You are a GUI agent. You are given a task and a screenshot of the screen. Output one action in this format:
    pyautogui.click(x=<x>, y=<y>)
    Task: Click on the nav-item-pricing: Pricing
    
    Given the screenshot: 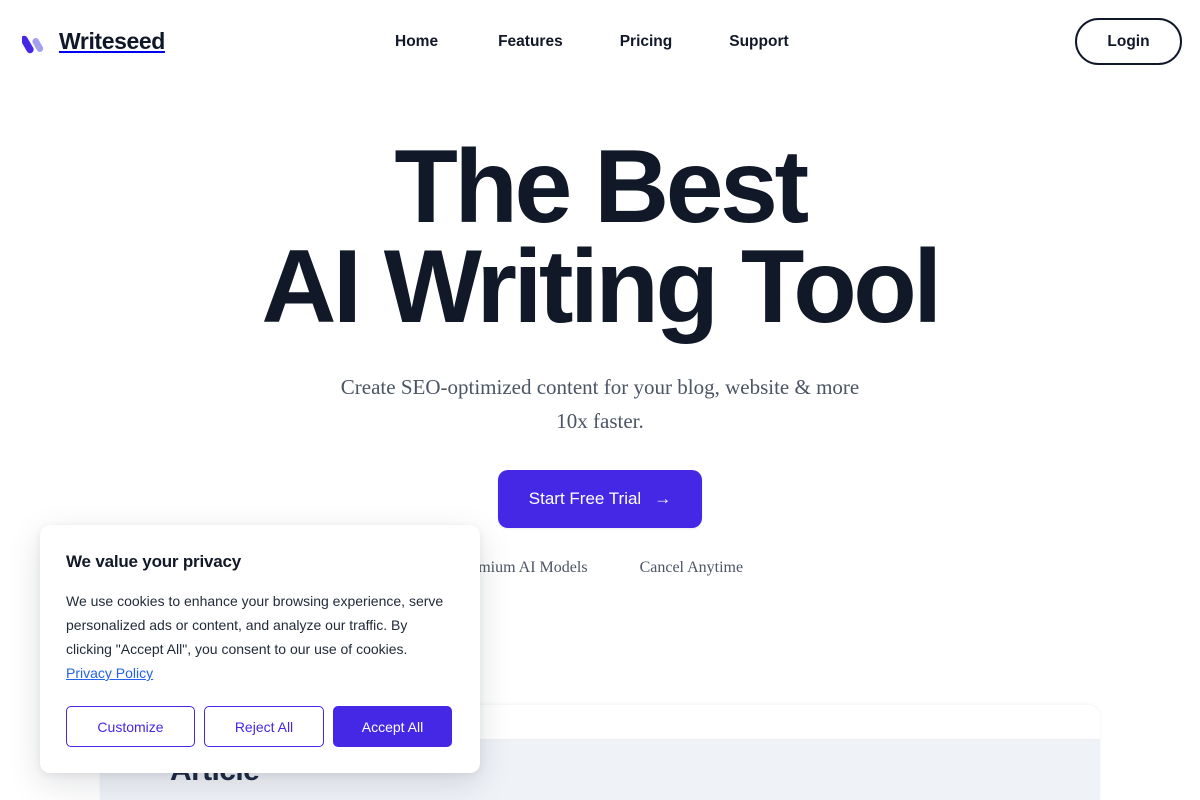 What is the action you would take?
    pyautogui.click(x=646, y=42)
    